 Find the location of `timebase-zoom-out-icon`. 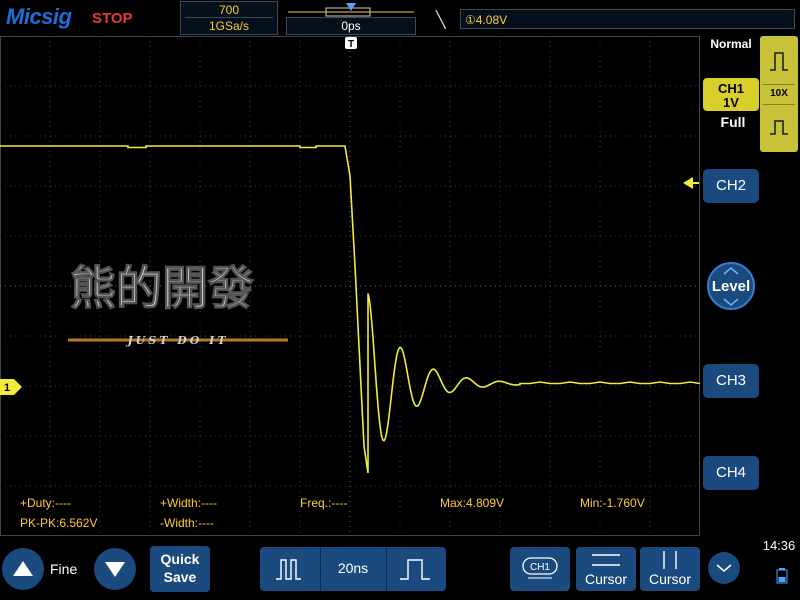

timebase-zoom-out-icon is located at coordinates (290, 569).